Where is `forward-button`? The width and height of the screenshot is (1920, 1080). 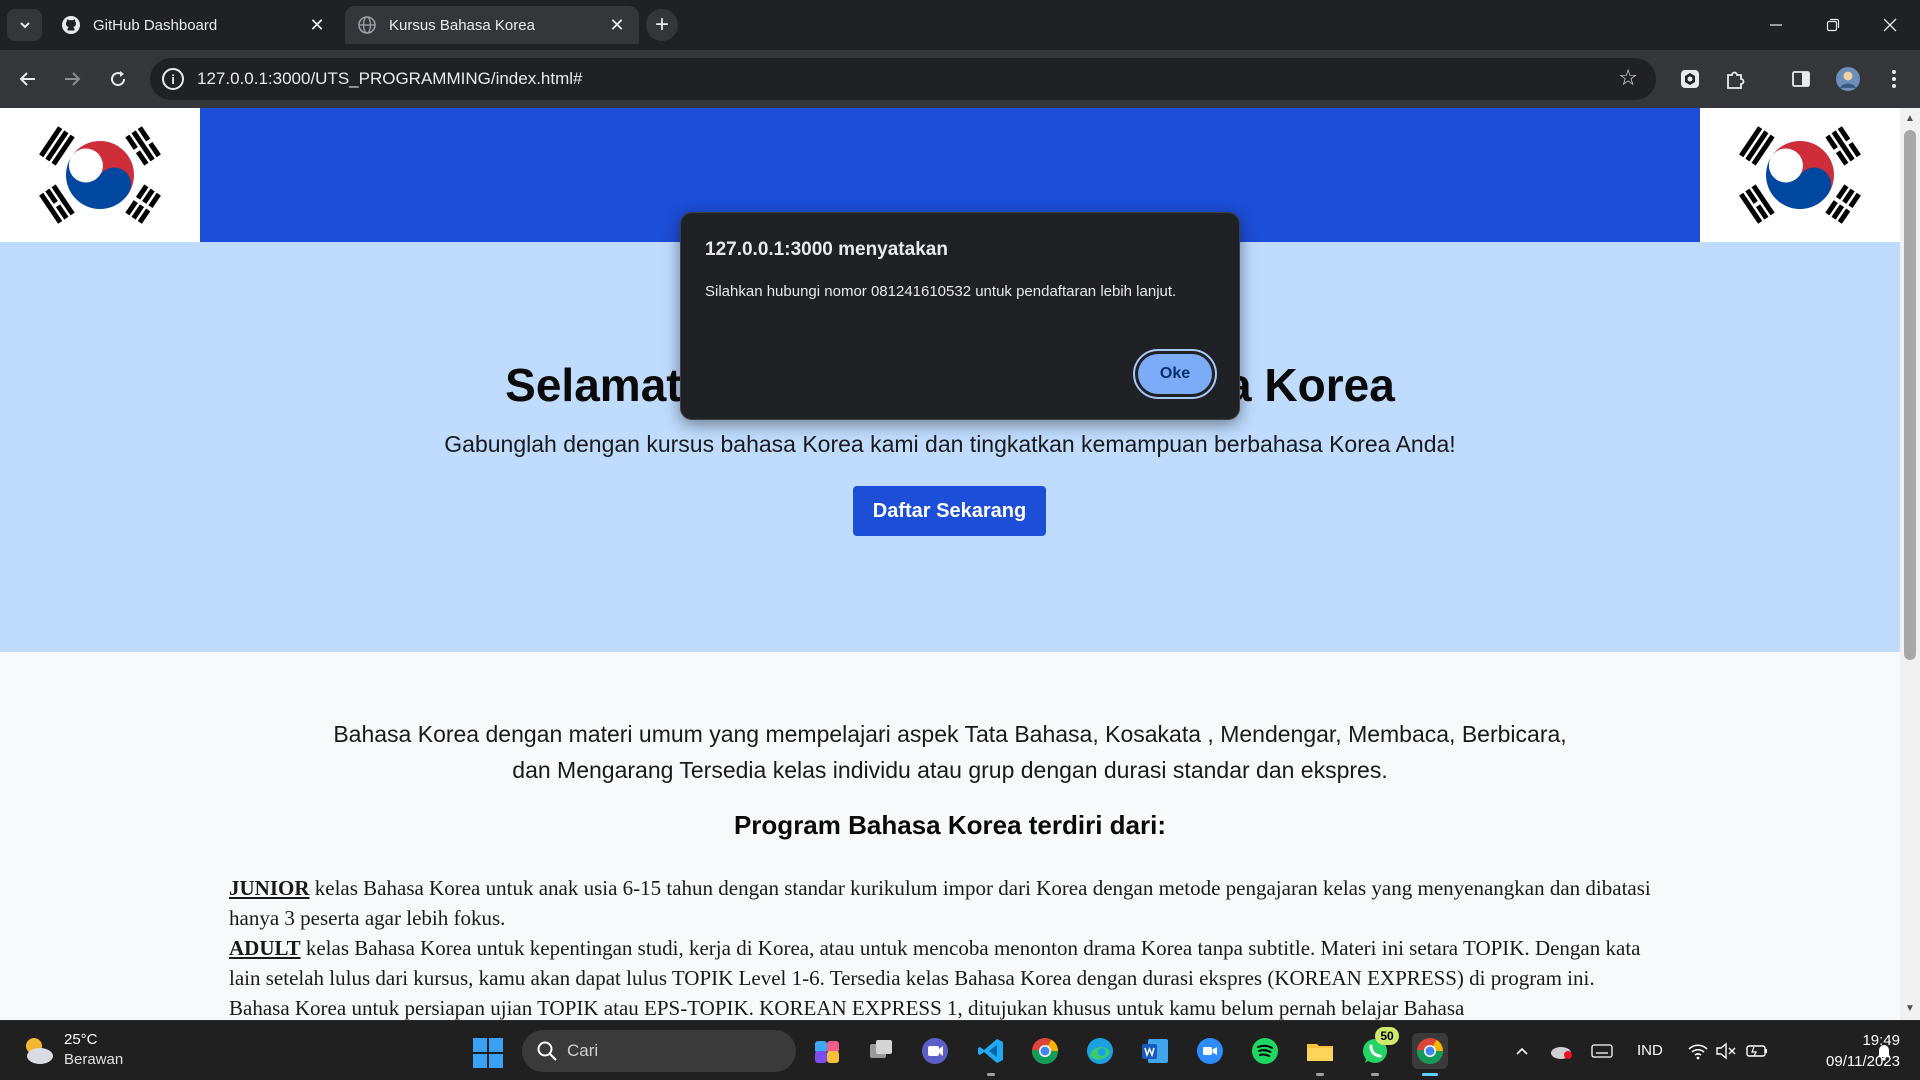 forward-button is located at coordinates (72, 79).